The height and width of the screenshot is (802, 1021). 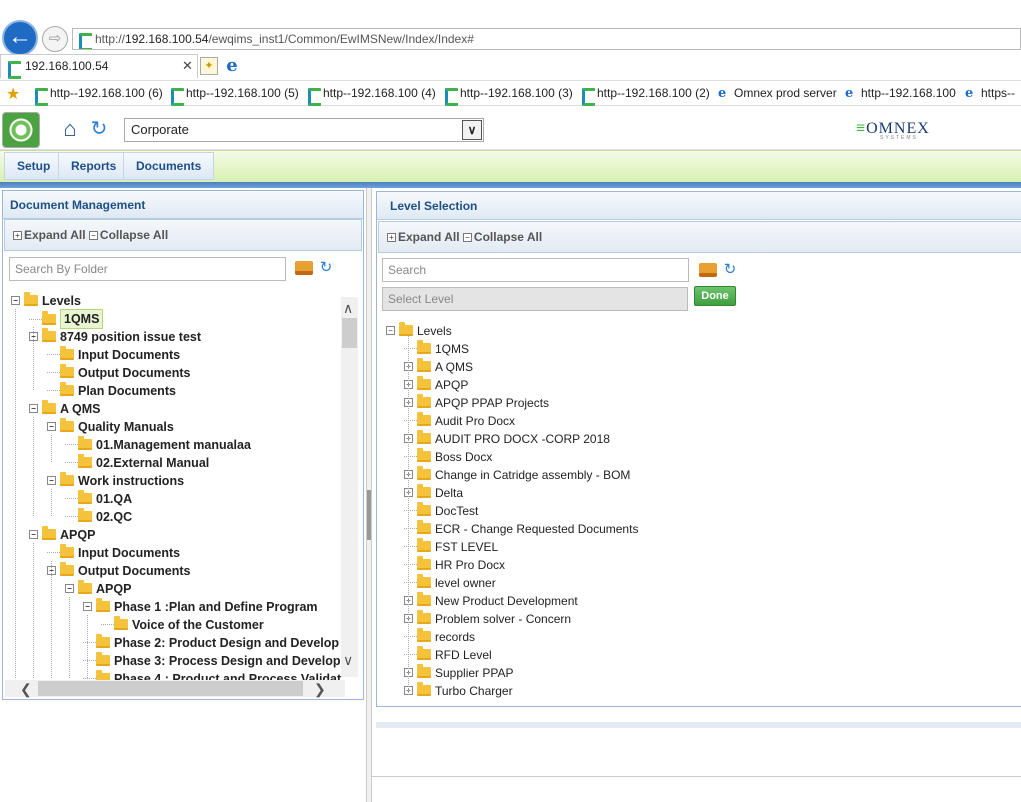 What do you see at coordinates (476, 402) in the screenshot?
I see `tree-node: + APQP PPAP Projects` at bounding box center [476, 402].